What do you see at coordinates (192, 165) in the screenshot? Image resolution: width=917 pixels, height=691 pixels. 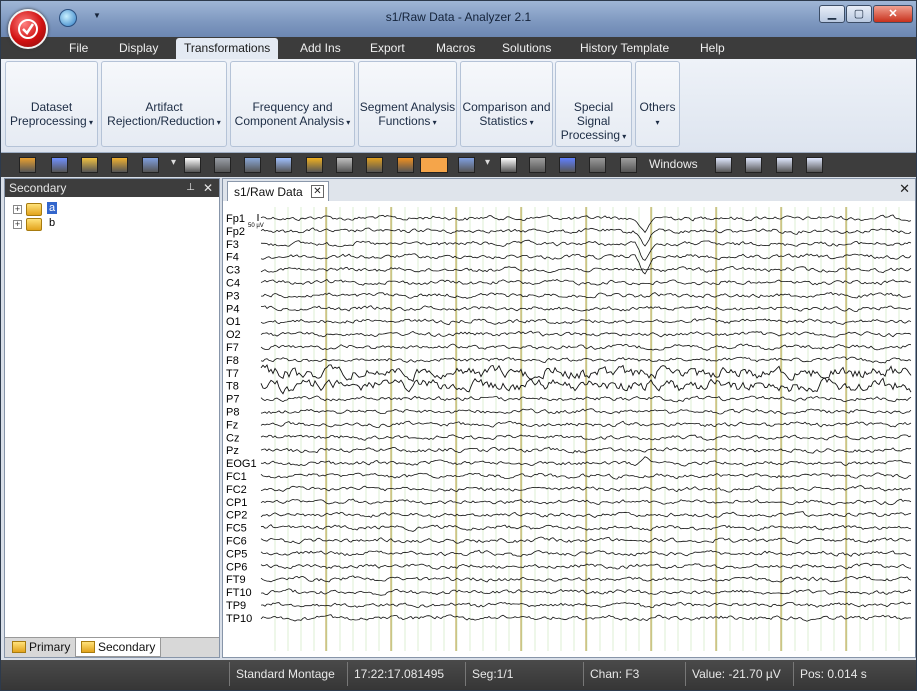 I see `reference-icon` at bounding box center [192, 165].